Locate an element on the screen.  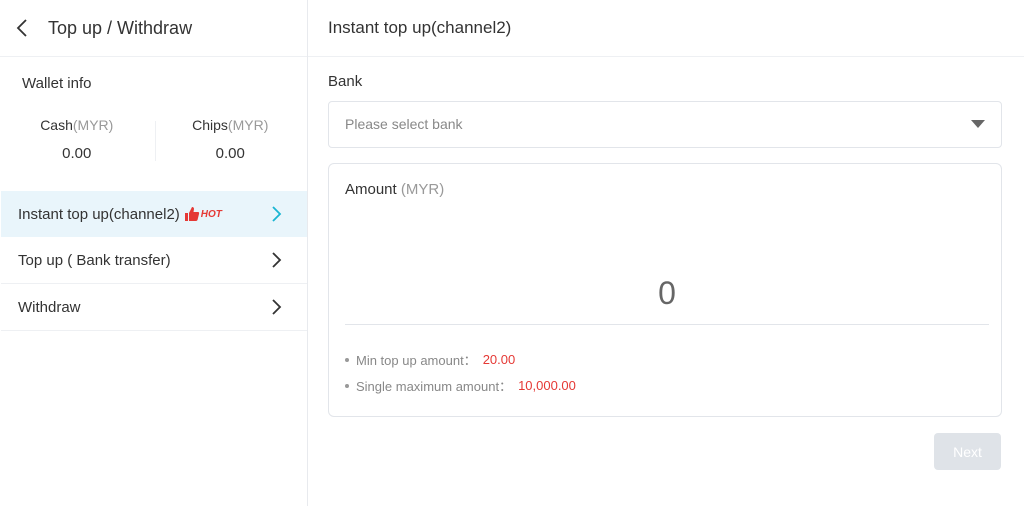
chips-label: Chips is located at coordinates (210, 125).